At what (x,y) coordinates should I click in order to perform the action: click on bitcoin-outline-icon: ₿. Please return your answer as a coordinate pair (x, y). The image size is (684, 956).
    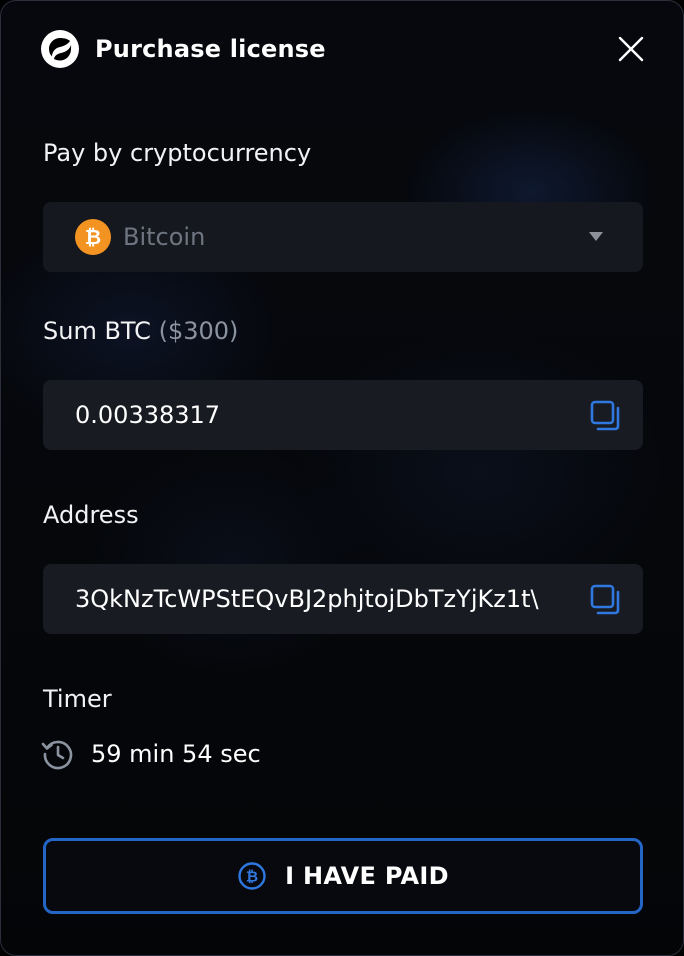
    Looking at the image, I should click on (252, 876).